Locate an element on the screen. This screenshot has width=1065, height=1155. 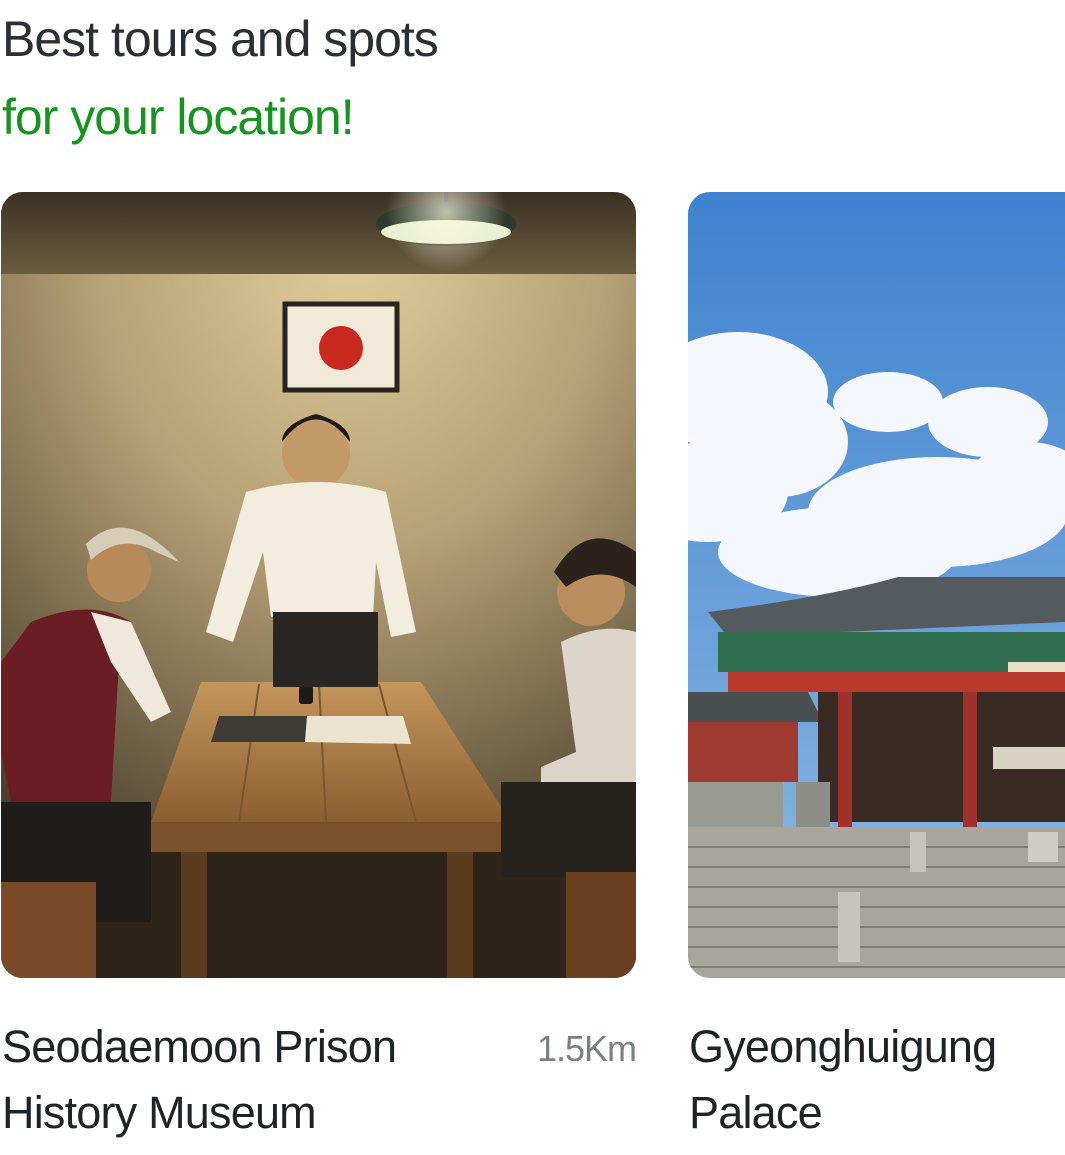
distance-label: 1.5Km is located at coordinates (586, 1048).